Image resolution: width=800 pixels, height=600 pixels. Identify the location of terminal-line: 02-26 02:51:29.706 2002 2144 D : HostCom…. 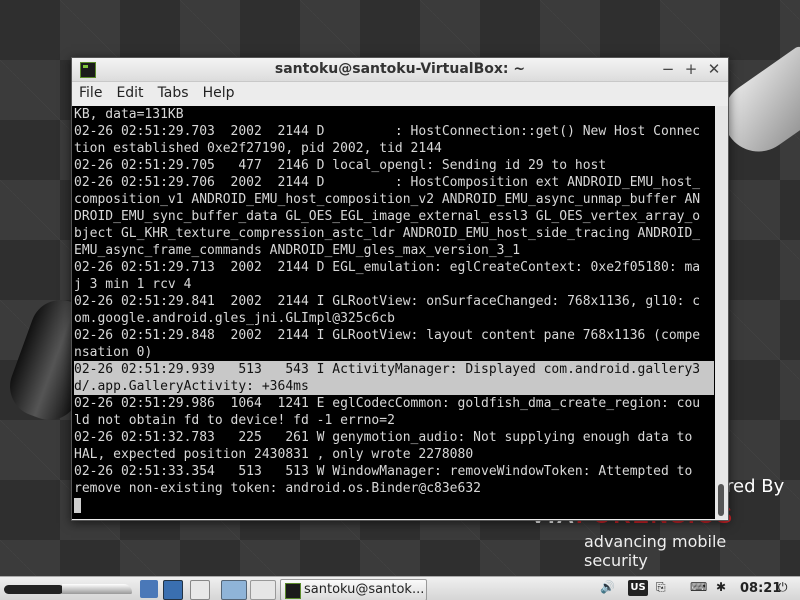
(387, 182).